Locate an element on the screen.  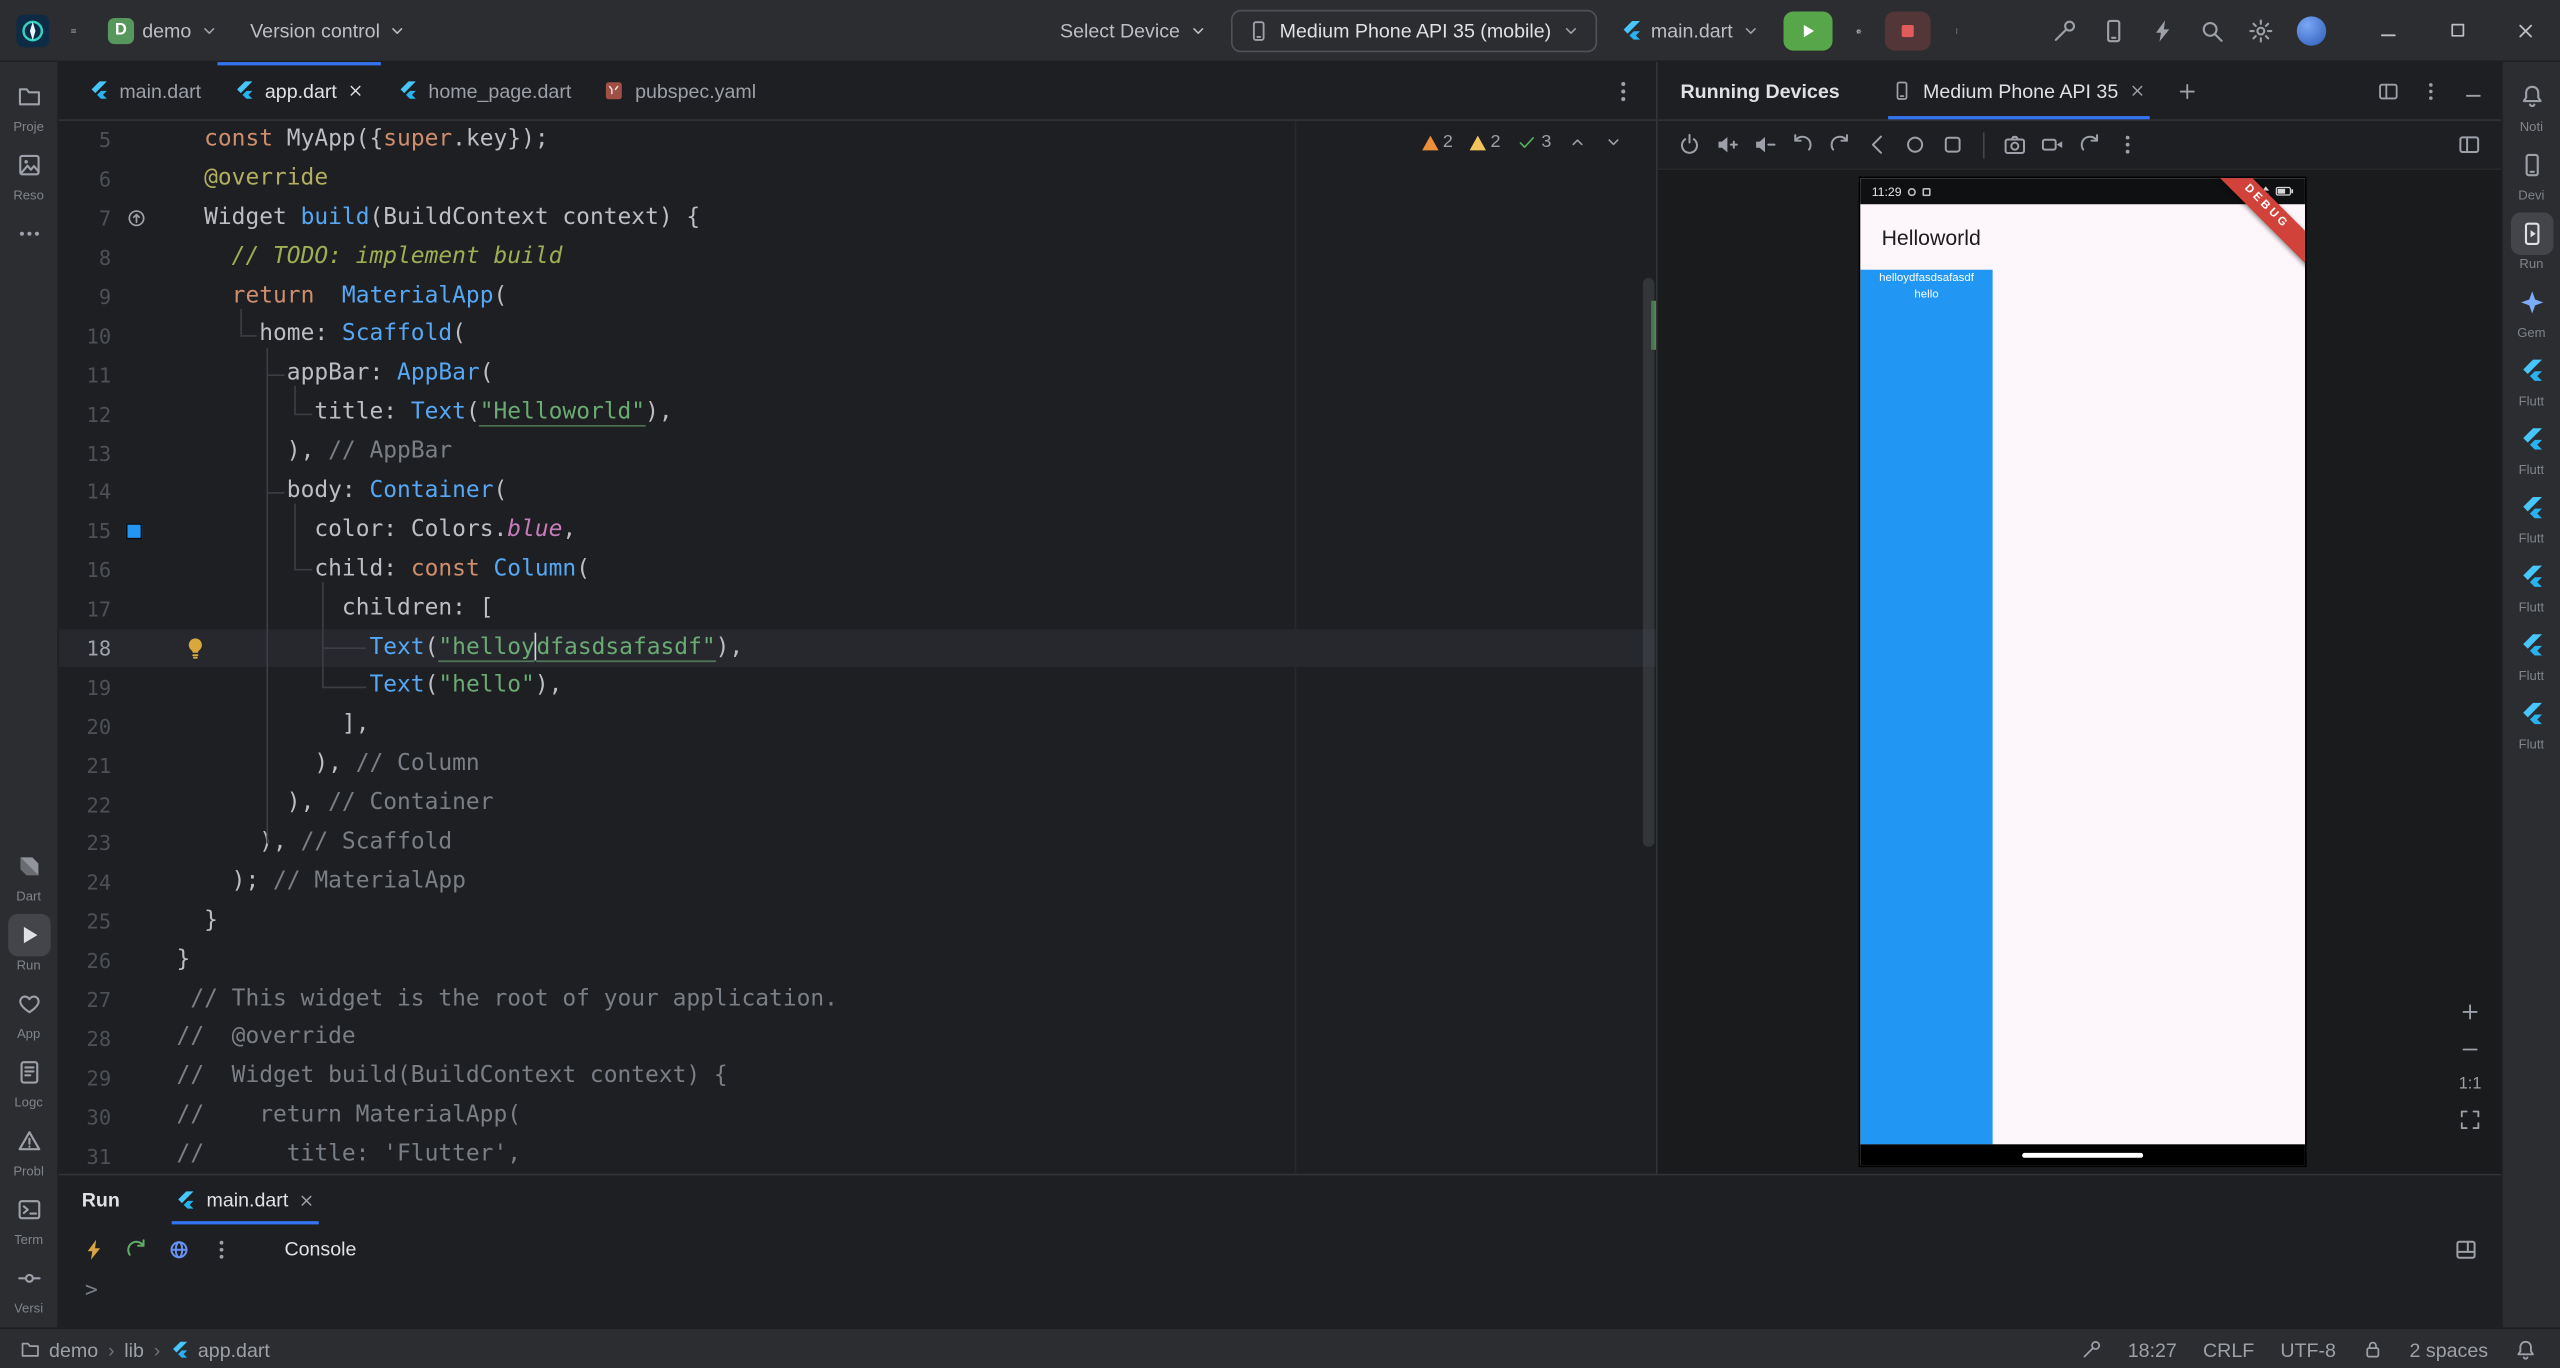
zoom-fit-icon is located at coordinates (2470, 1119).